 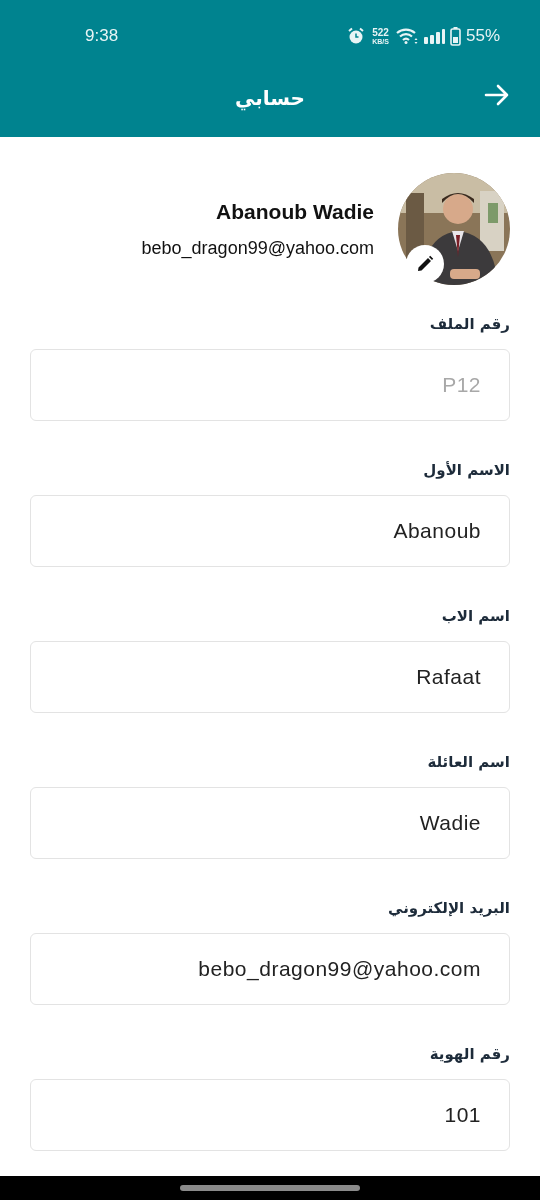 I want to click on input-field: Abanoub, so click(x=270, y=531).